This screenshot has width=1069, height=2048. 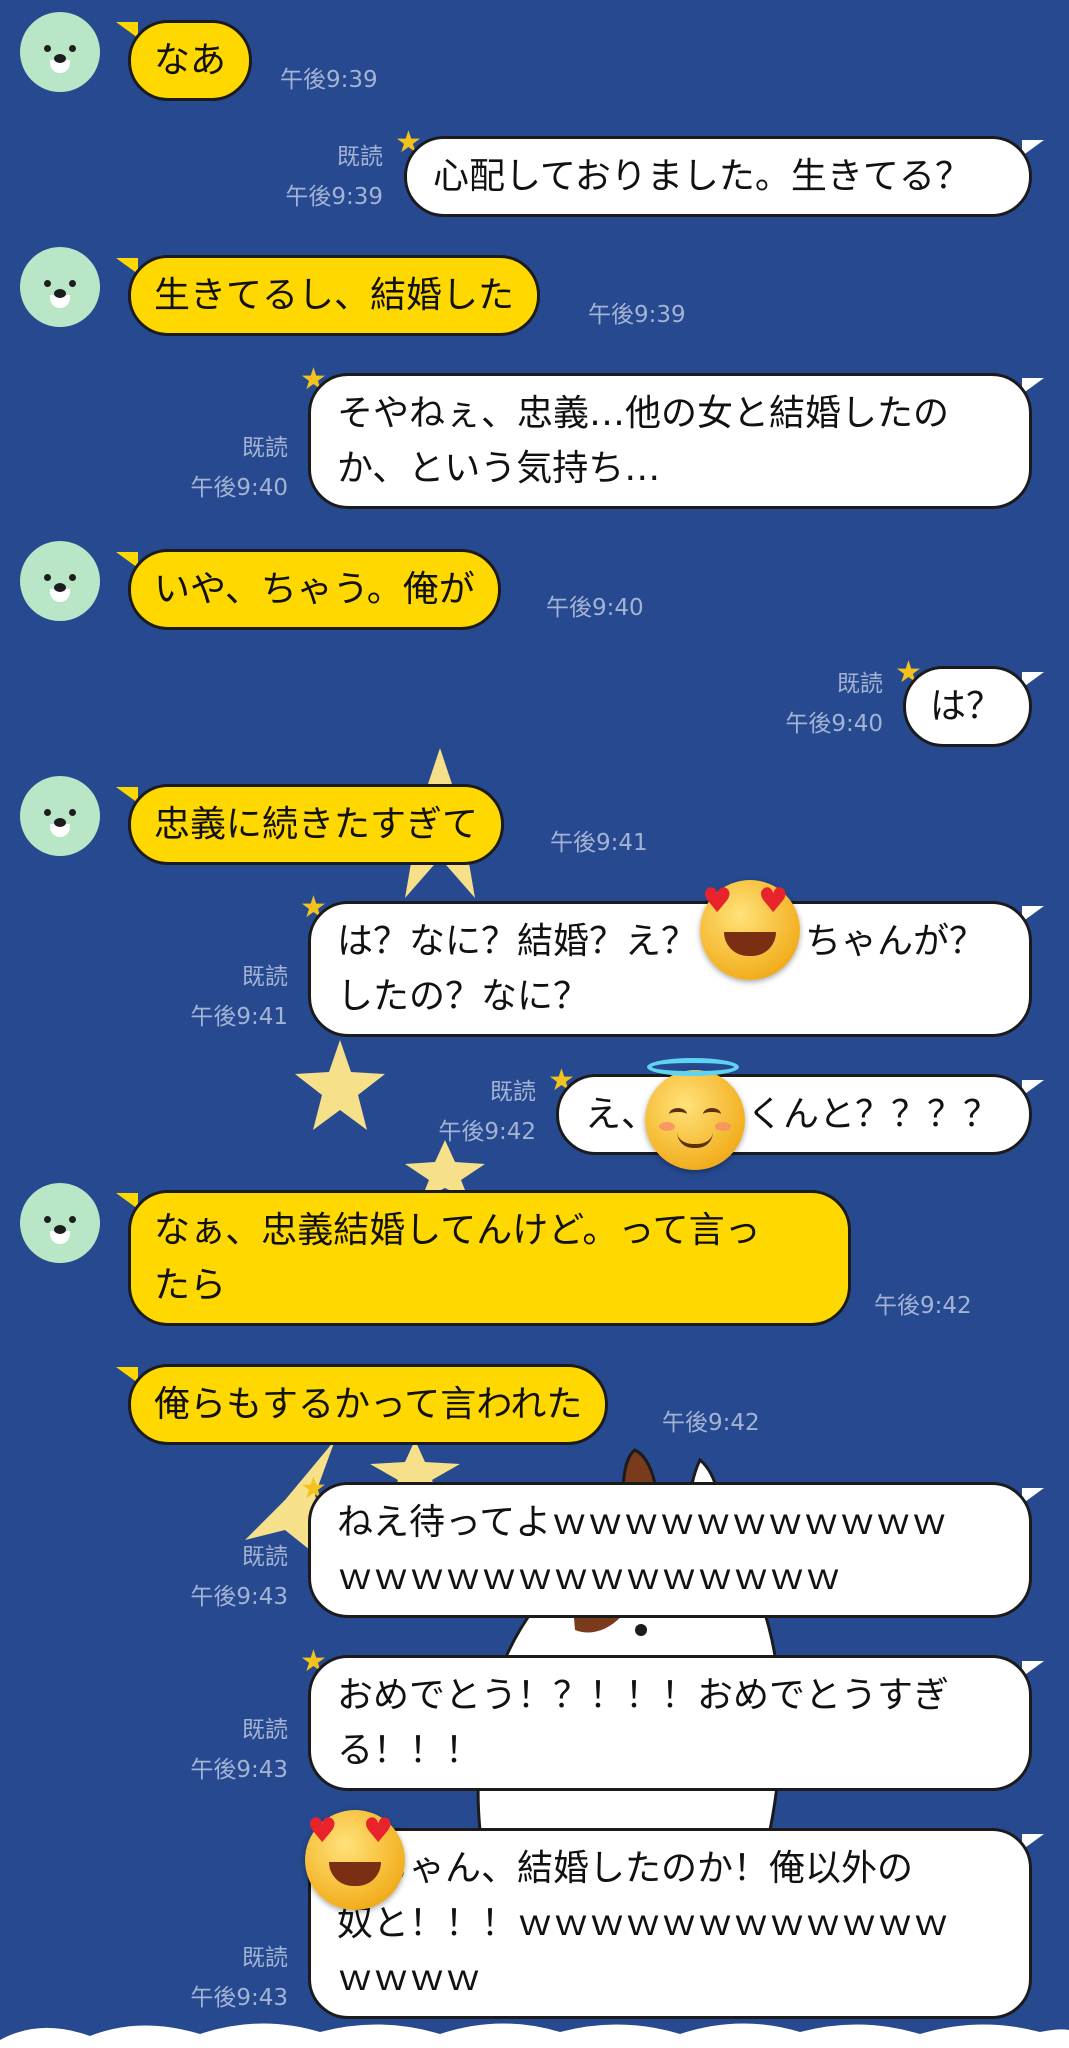 What do you see at coordinates (534, 2035) in the screenshot?
I see `background-clouds` at bounding box center [534, 2035].